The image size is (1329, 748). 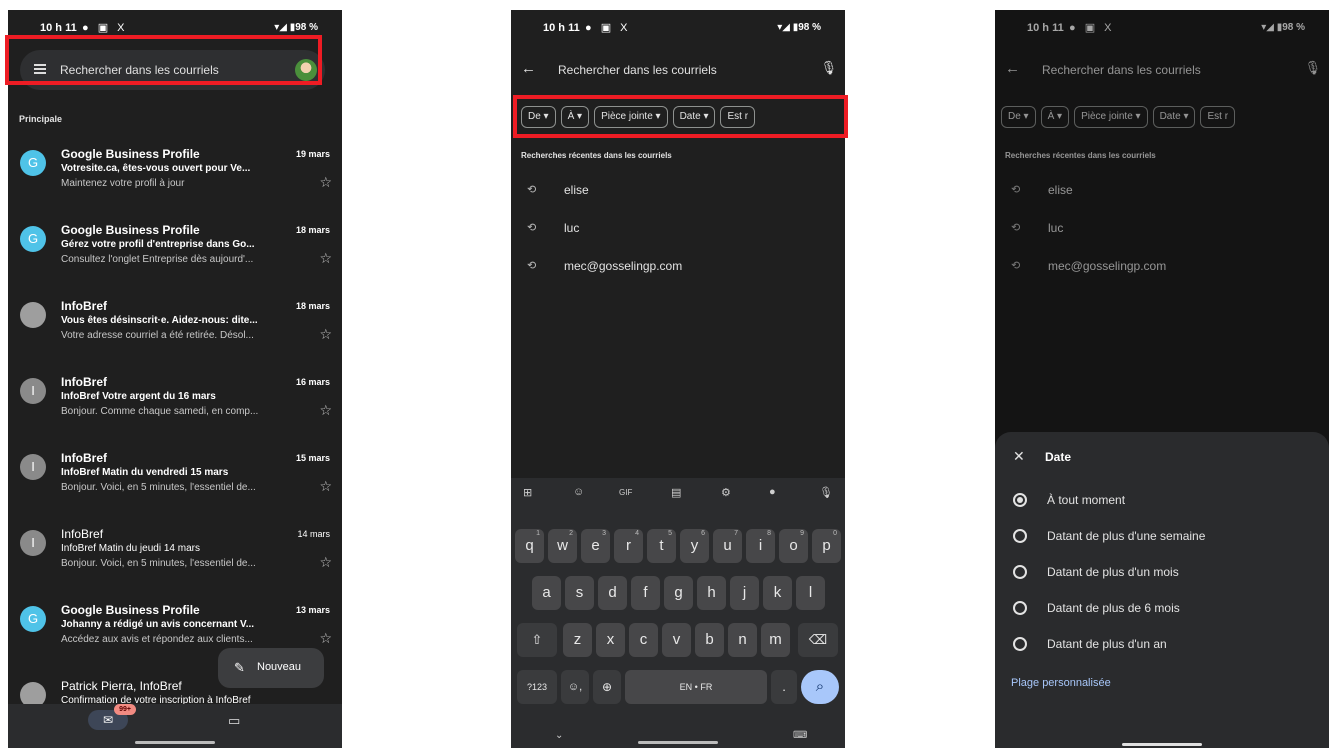 What do you see at coordinates (772, 492) in the screenshot?
I see `palette-icon: ●` at bounding box center [772, 492].